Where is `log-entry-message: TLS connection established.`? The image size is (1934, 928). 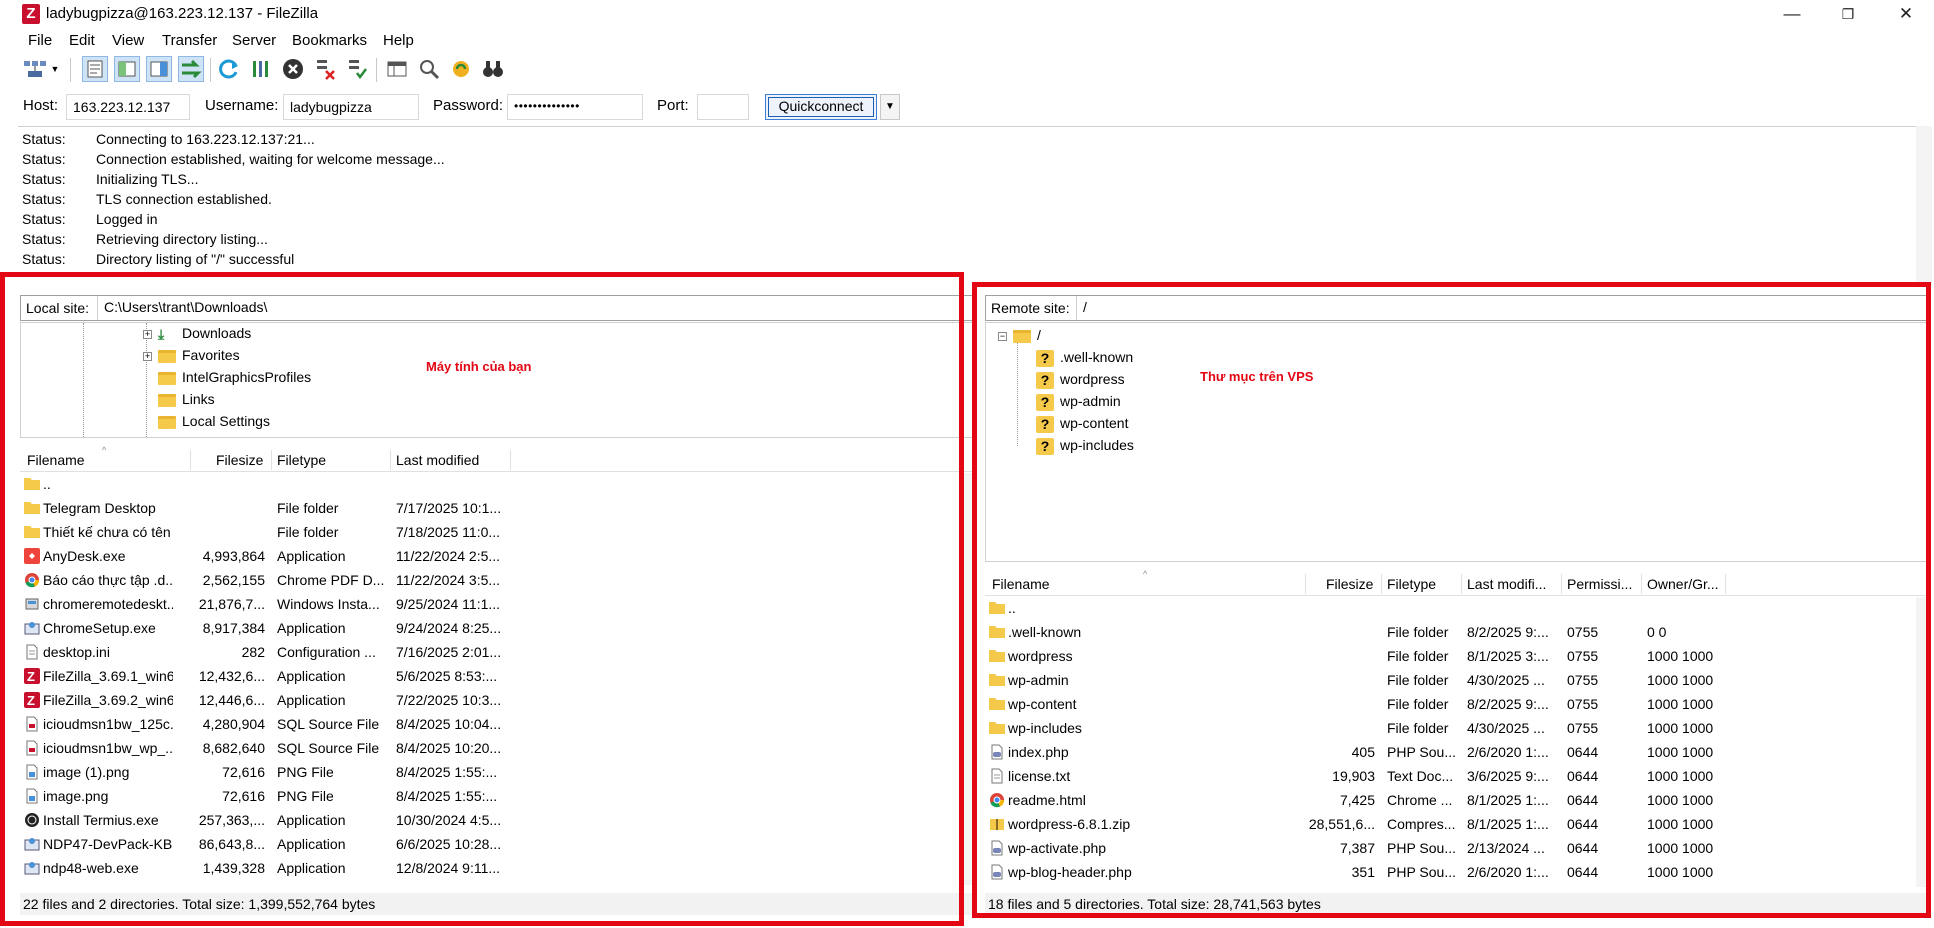
log-entry-message: TLS connection established. is located at coordinates (184, 199).